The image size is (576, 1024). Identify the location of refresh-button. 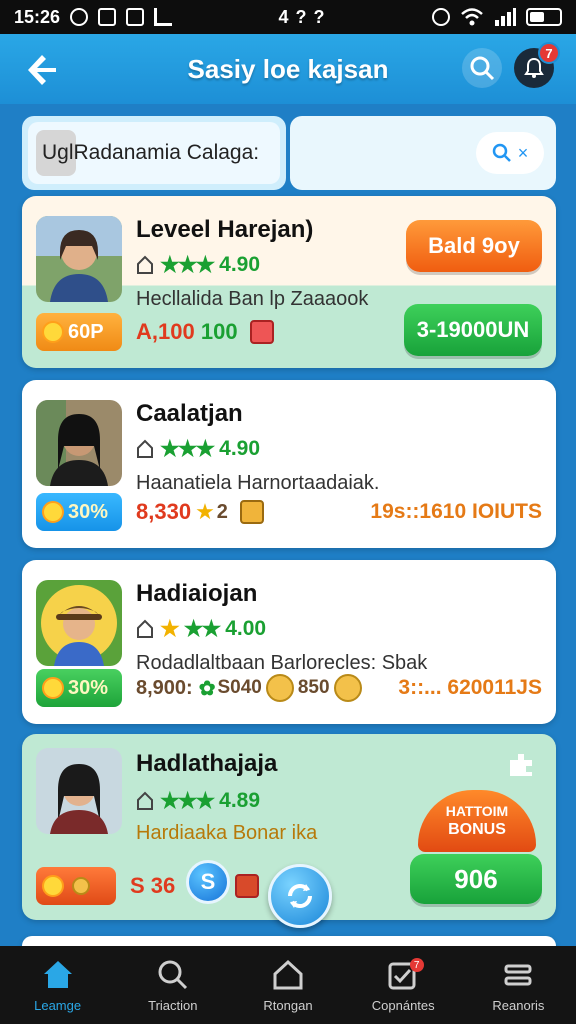
(300, 896).